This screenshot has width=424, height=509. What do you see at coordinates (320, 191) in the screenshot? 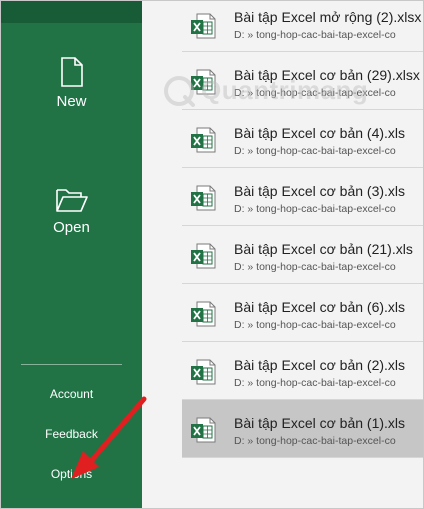
I see `file-name: Bài tập Excel cơ bản (3).xls` at bounding box center [320, 191].